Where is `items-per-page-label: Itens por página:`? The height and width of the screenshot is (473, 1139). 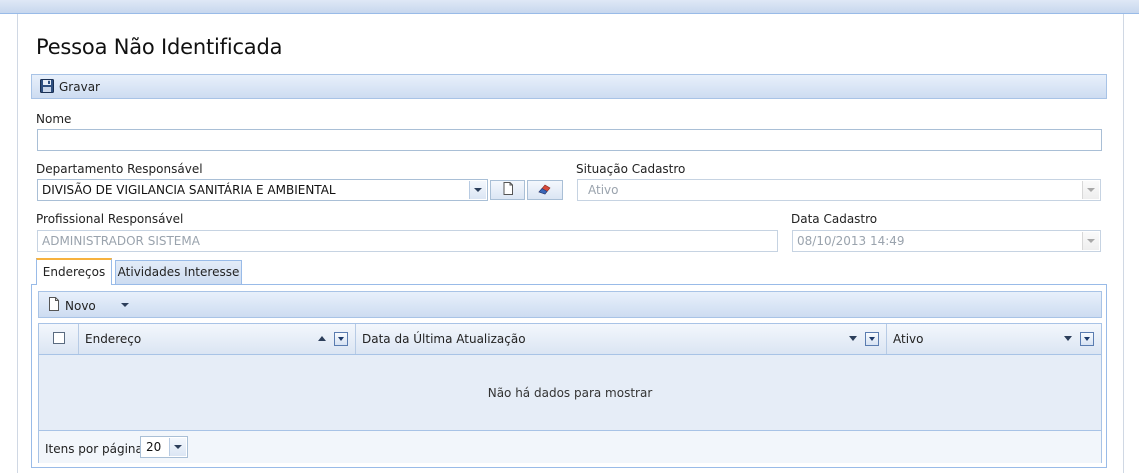
items-per-page-label: Itens por página: is located at coordinates (96, 449).